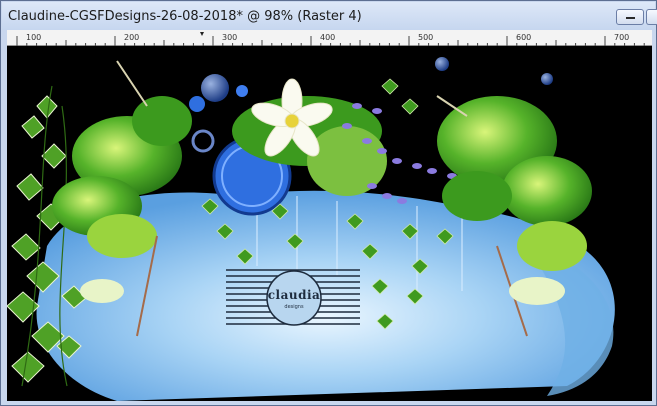  Describe the element at coordinates (425, 37) in the screenshot. I see `ruler-label-500: 500` at that location.